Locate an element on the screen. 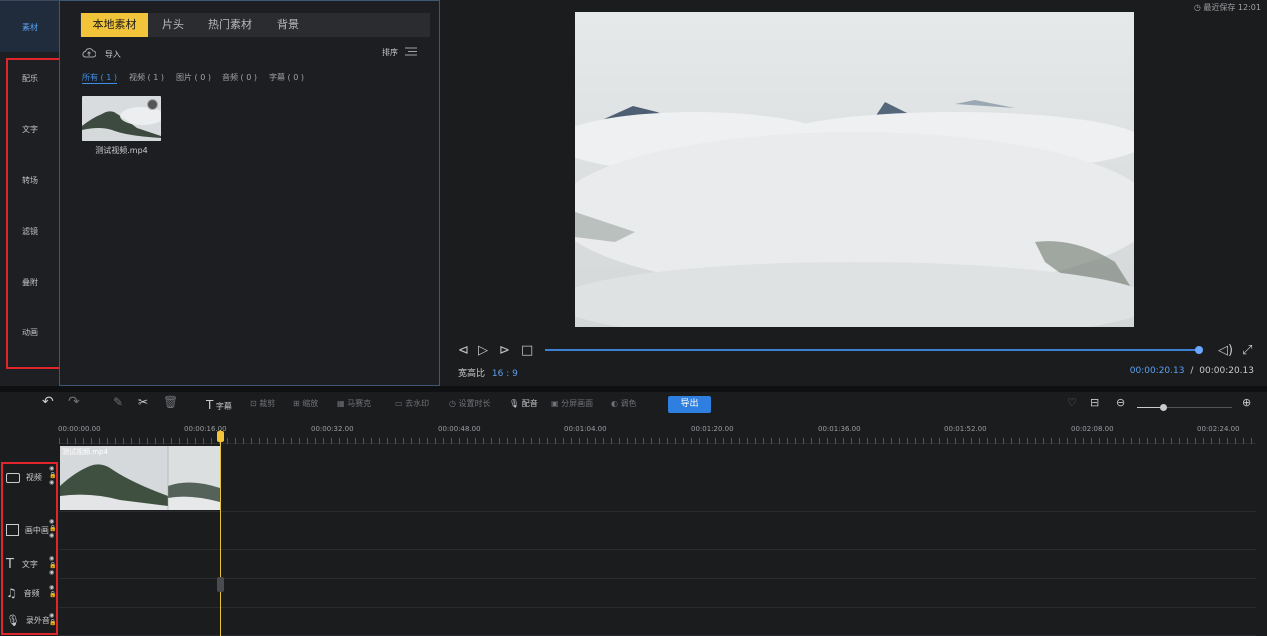  cloud-upload-icon is located at coordinates (89, 54).